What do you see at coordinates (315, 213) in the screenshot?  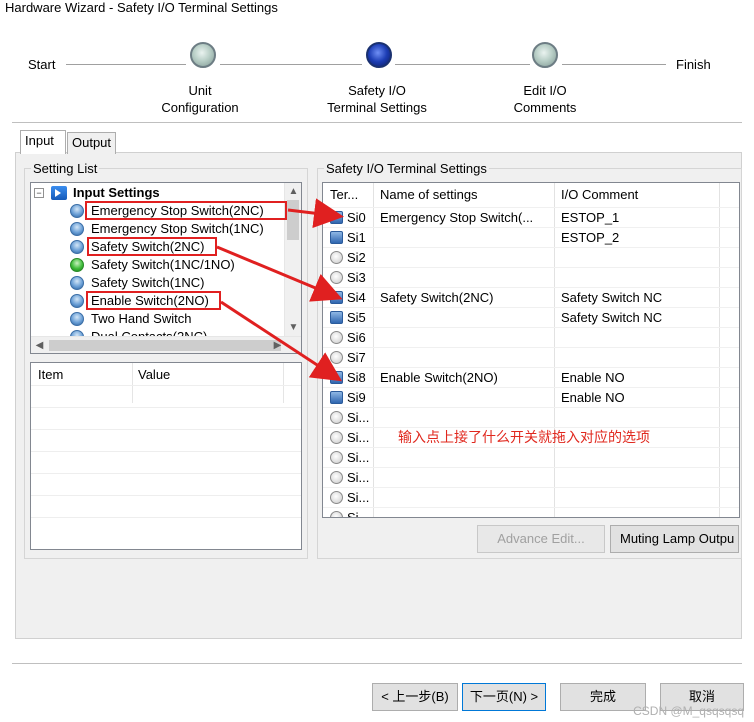 I see `arrow-to-si0` at bounding box center [315, 213].